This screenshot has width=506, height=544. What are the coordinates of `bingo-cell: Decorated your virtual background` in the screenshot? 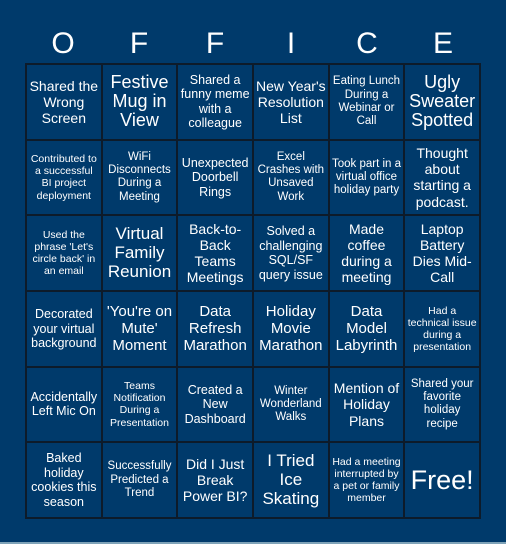 It's located at (64, 328).